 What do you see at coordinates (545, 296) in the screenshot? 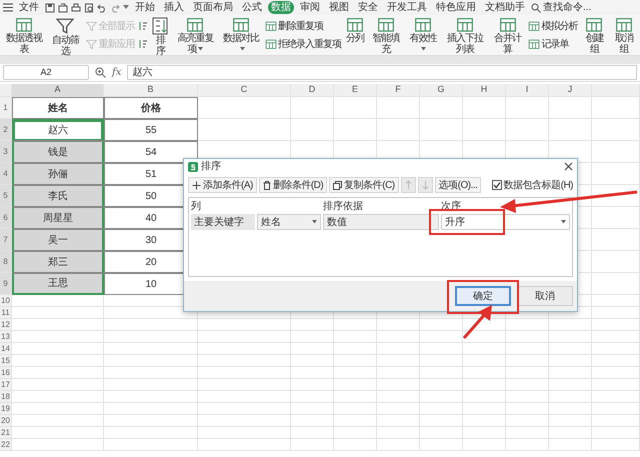
I see `cancel-button: 取消` at bounding box center [545, 296].